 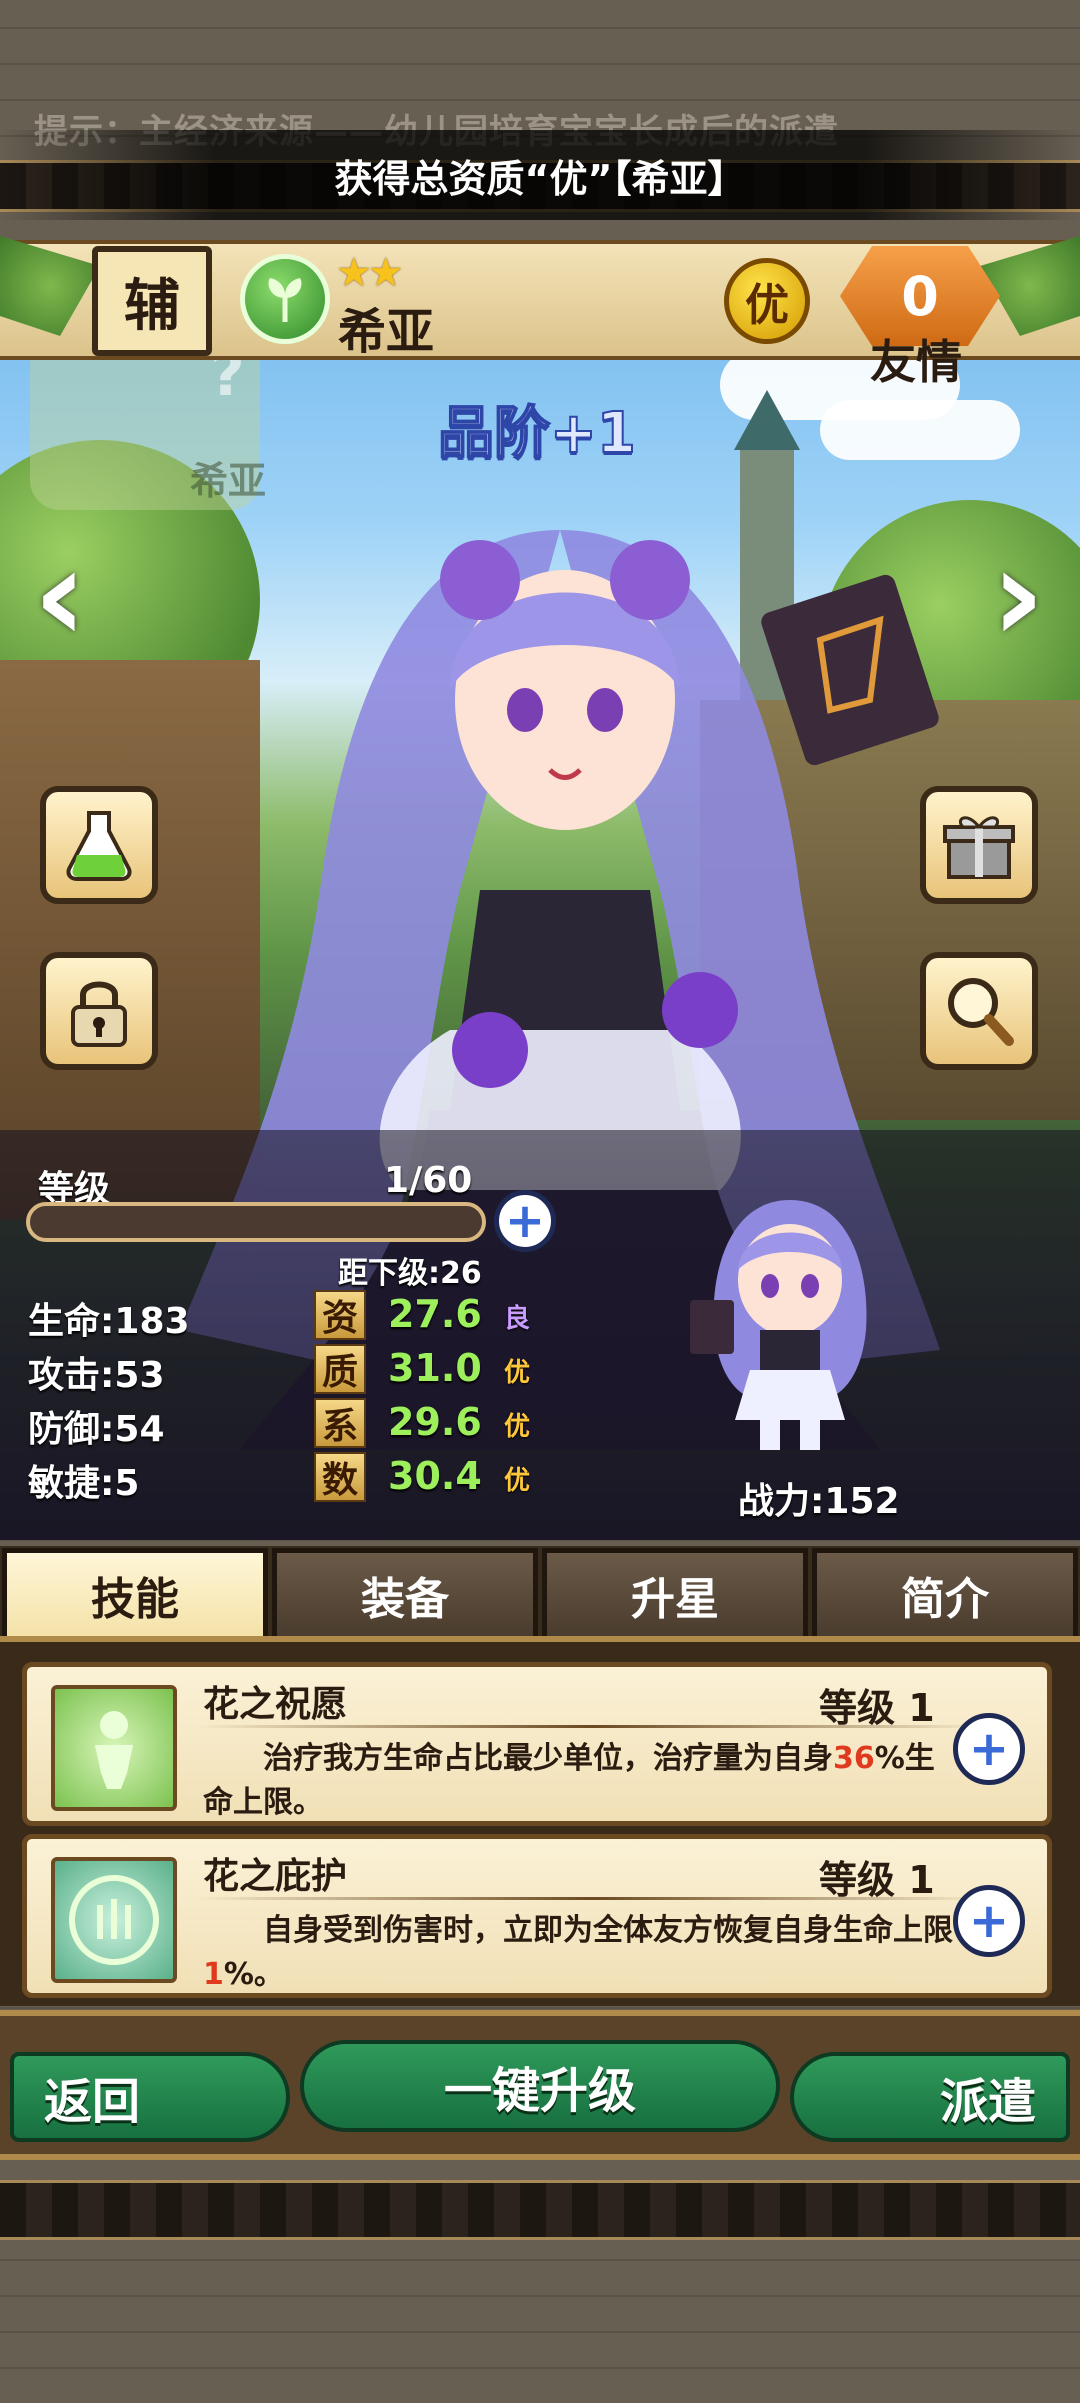 I want to click on combat-power: 战力:152, so click(x=819, y=1501).